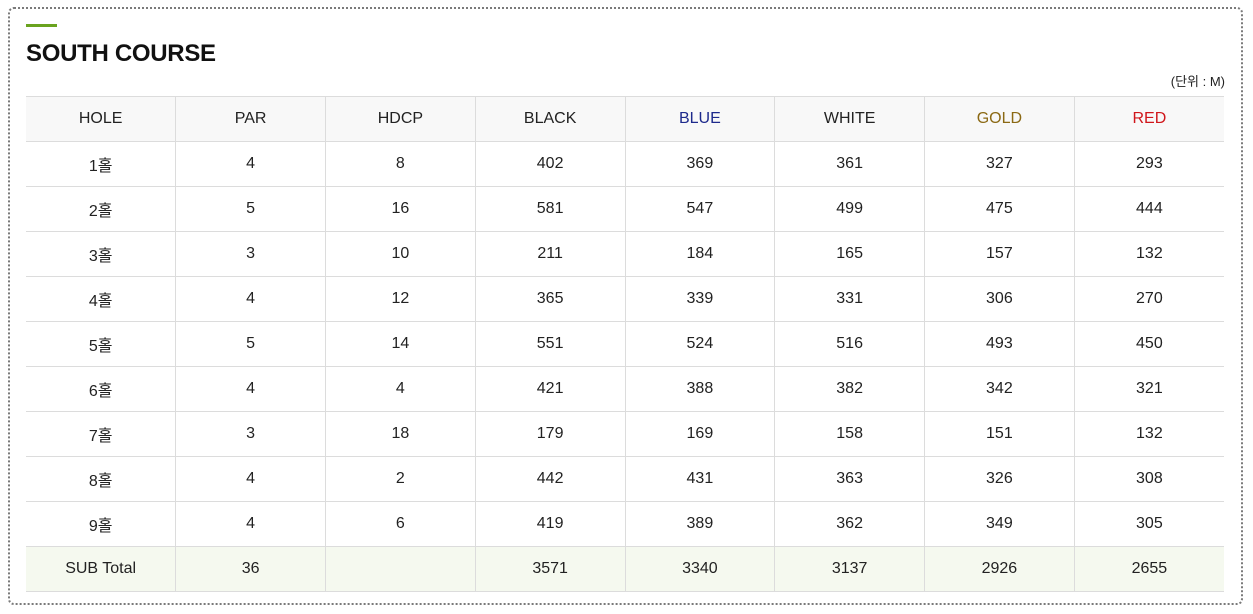 This screenshot has width=1253, height=614. I want to click on cell-black: 551, so click(550, 344).